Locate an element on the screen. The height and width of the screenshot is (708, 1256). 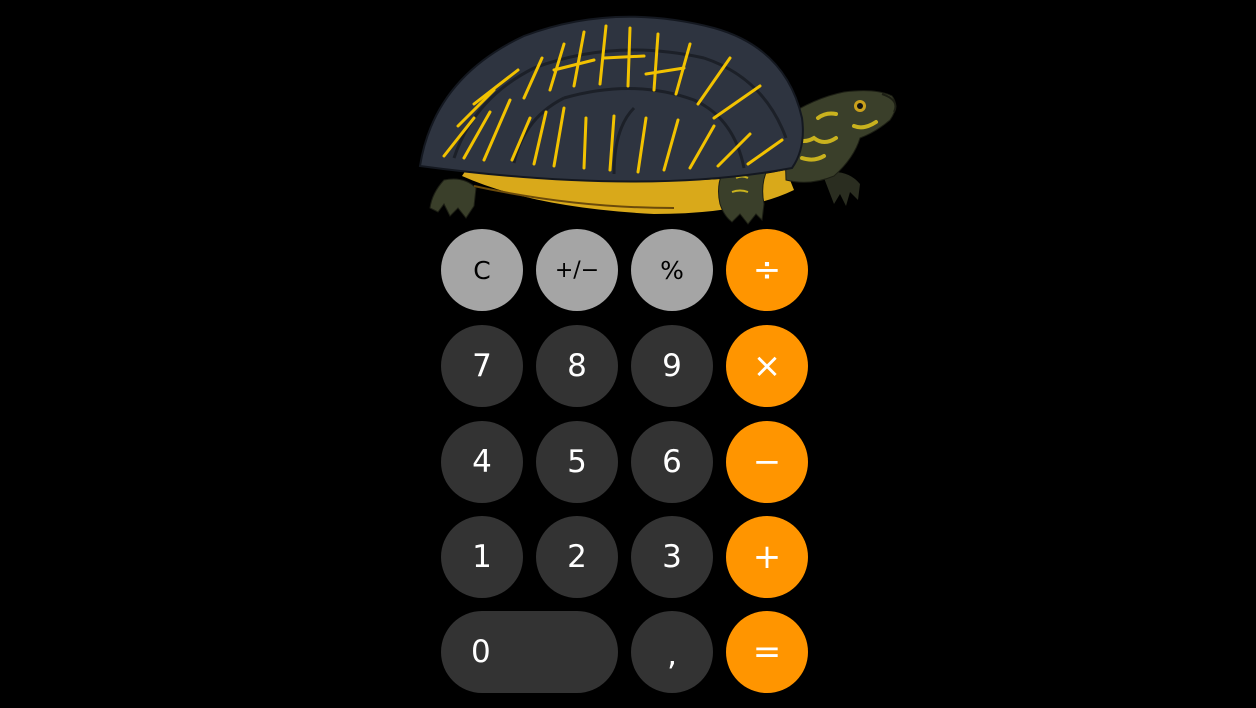
digit-2-button: 2 is located at coordinates (577, 557).